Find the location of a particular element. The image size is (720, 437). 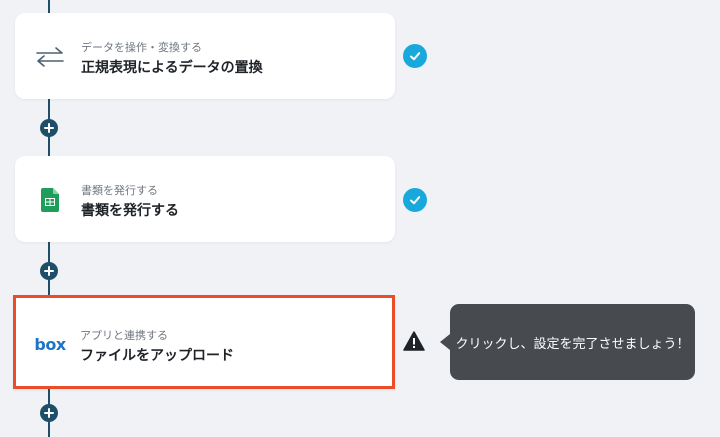

swap-arrows-icon is located at coordinates (50, 57).